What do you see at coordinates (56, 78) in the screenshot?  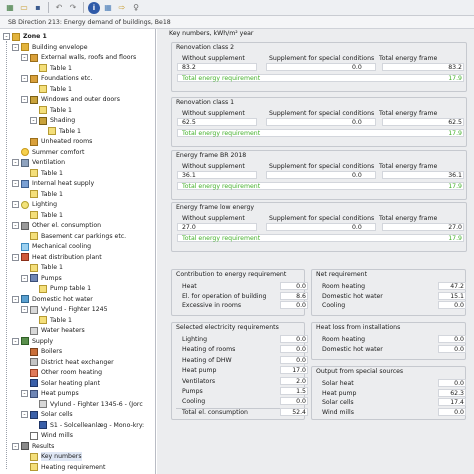 I see `tree-node: - Foundations etc.` at bounding box center [56, 78].